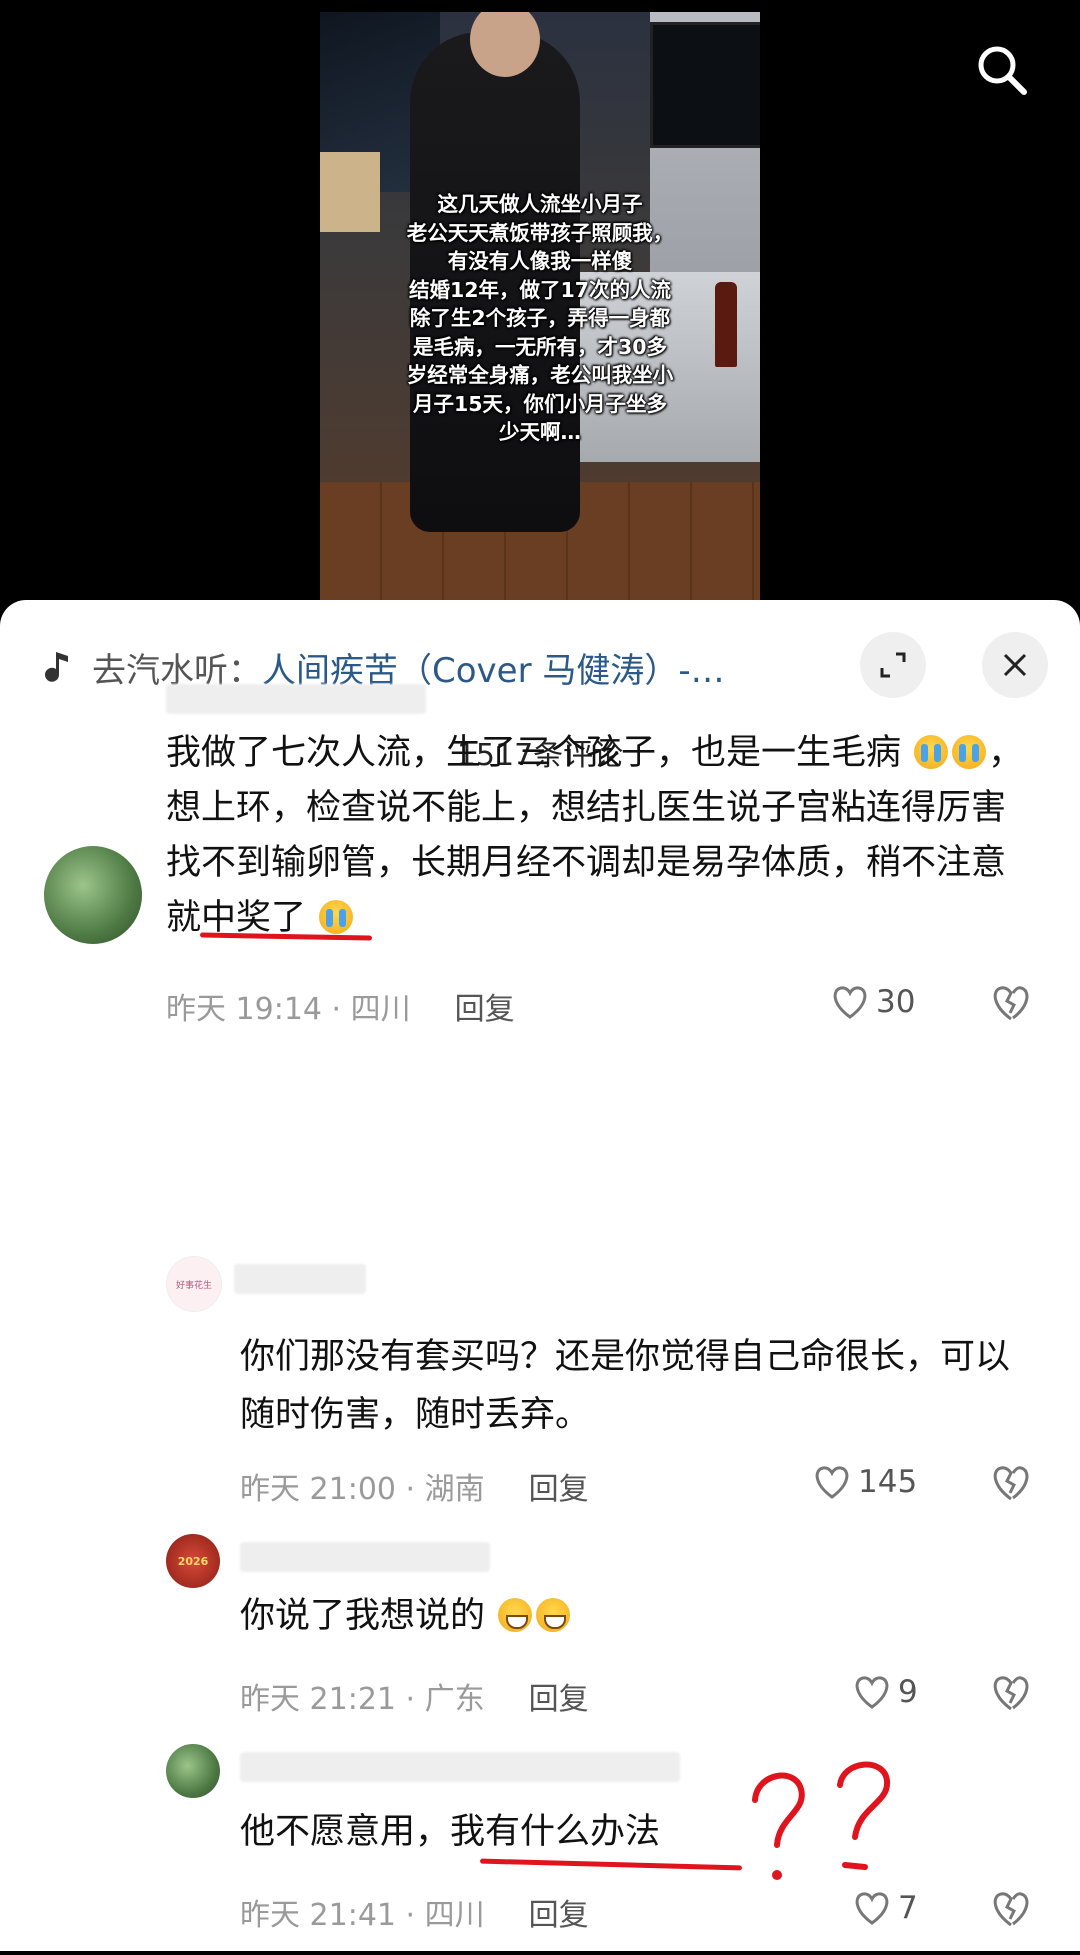 Image resolution: width=1080 pixels, height=1955 pixels. I want to click on like-button: 30, so click(872, 1002).